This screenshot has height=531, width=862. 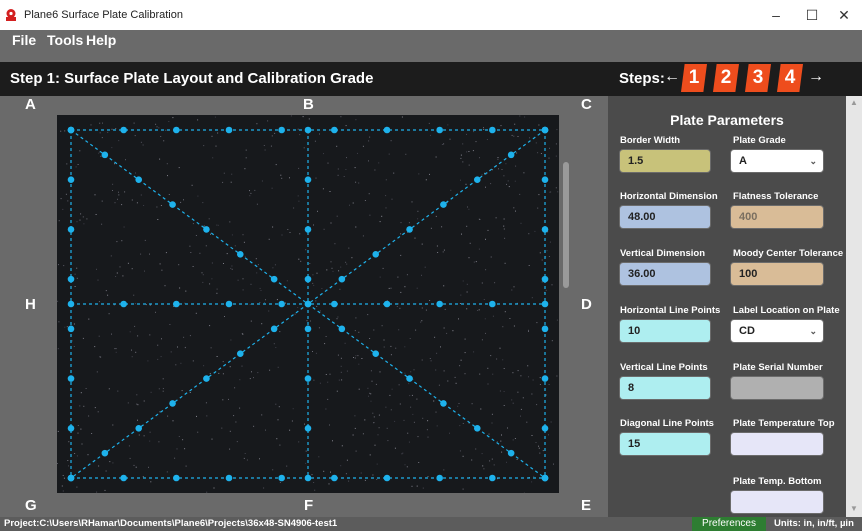 What do you see at coordinates (854, 306) in the screenshot?
I see `panel-scrollbar: ▲ ▼` at bounding box center [854, 306].